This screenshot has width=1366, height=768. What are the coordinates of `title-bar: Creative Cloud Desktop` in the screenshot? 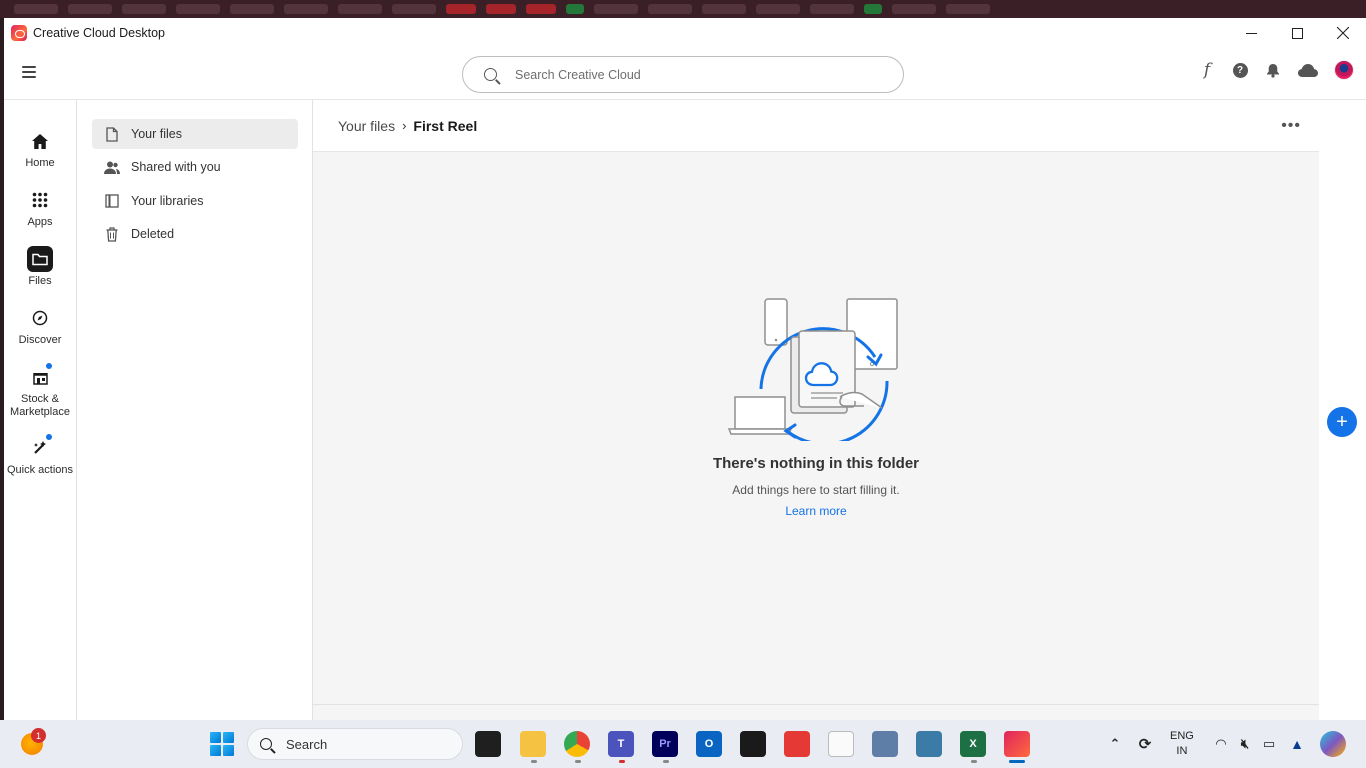 It's located at (685, 33).